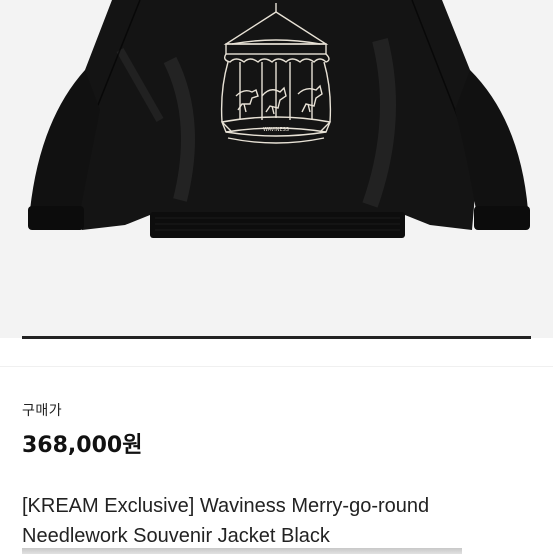 The height and width of the screenshot is (554, 553). Describe the element at coordinates (242, 551) in the screenshot. I see `truncated-text-line` at that location.